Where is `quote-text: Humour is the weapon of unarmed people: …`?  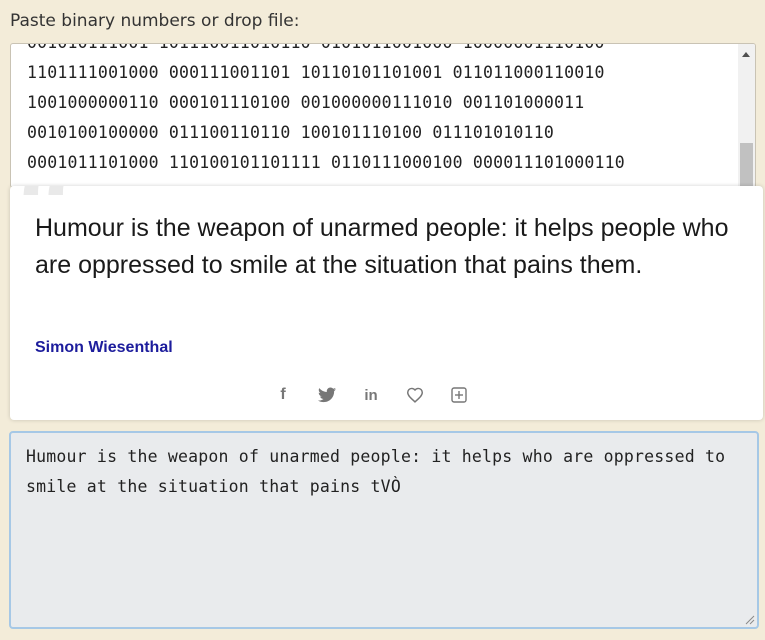
quote-text: Humour is the weapon of unarmed people: … is located at coordinates (382, 246).